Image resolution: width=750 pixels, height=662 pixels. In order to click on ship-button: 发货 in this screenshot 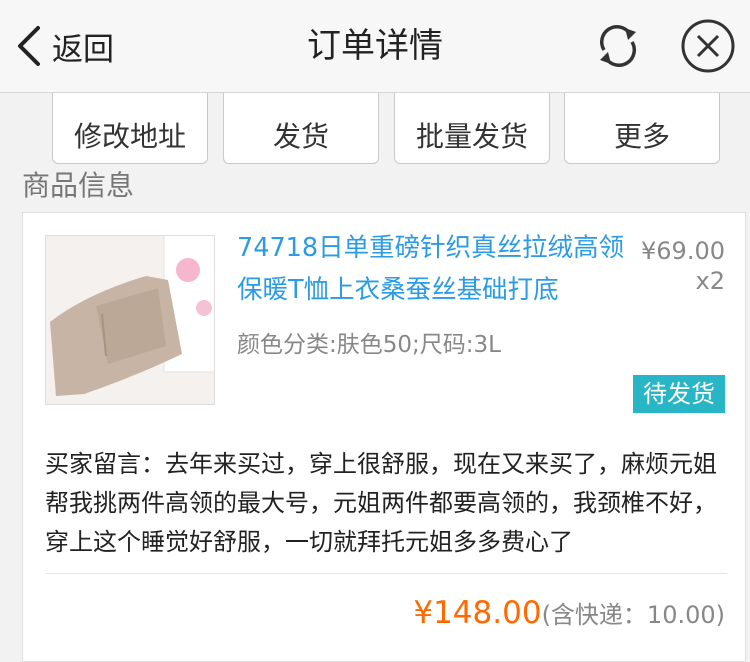, I will do `click(301, 123)`.